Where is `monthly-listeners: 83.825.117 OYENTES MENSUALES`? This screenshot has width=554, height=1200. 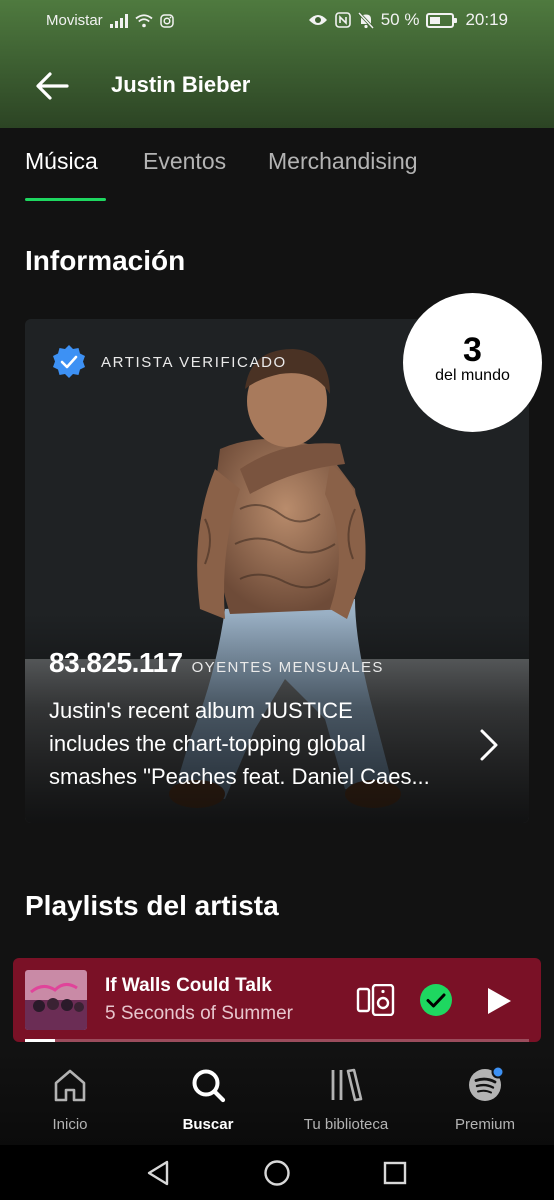
monthly-listeners: 83.825.117 OYENTES MENSUALES is located at coordinates (216, 663).